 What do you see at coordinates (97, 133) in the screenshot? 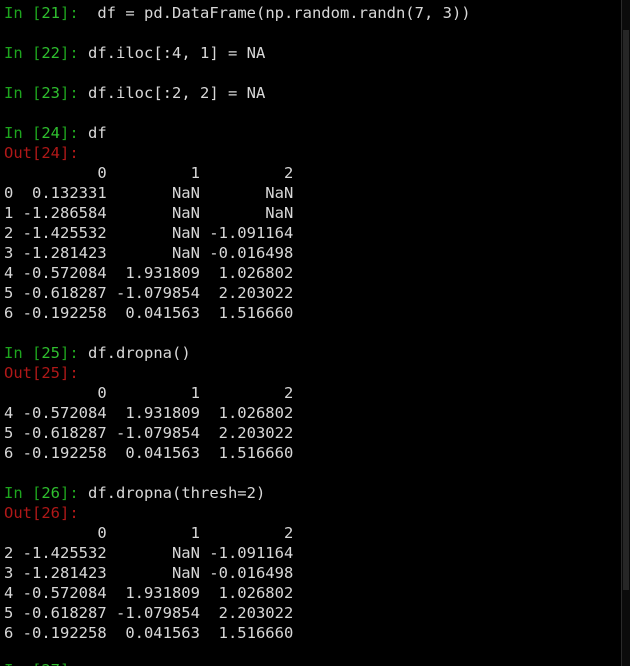
I see `code-text: df` at bounding box center [97, 133].